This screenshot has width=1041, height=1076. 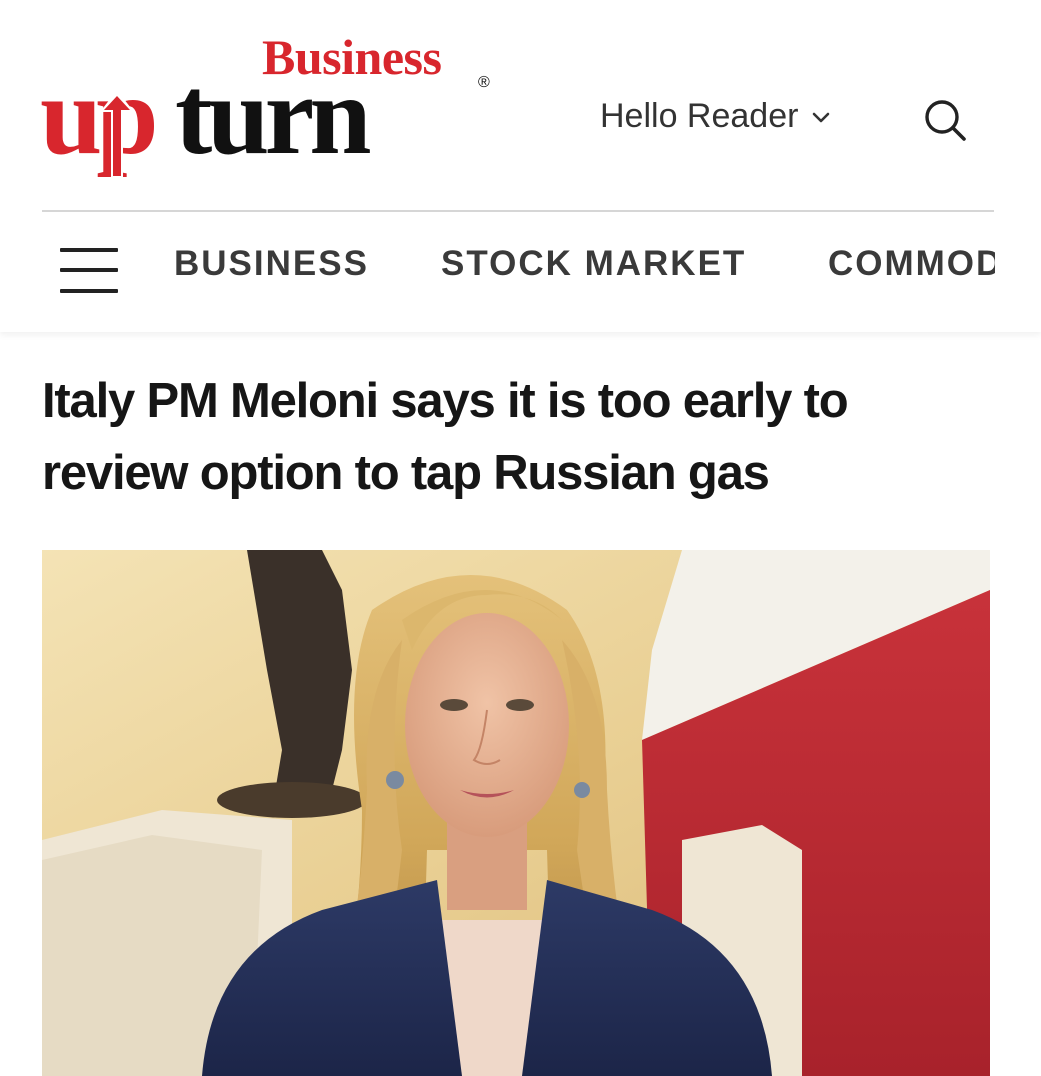 I want to click on hamburger-menu-icon, so click(x=89, y=271).